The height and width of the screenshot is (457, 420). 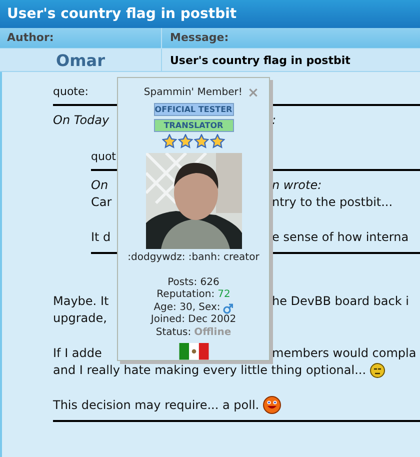 What do you see at coordinates (77, 353) in the screenshot?
I see `post-text: If I adde` at bounding box center [77, 353].